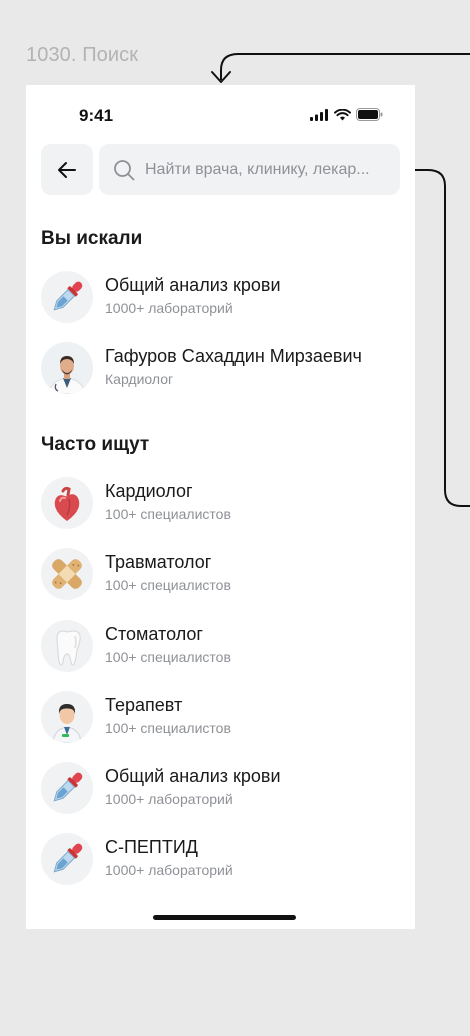  I want to click on therapist-icon, so click(67, 717).